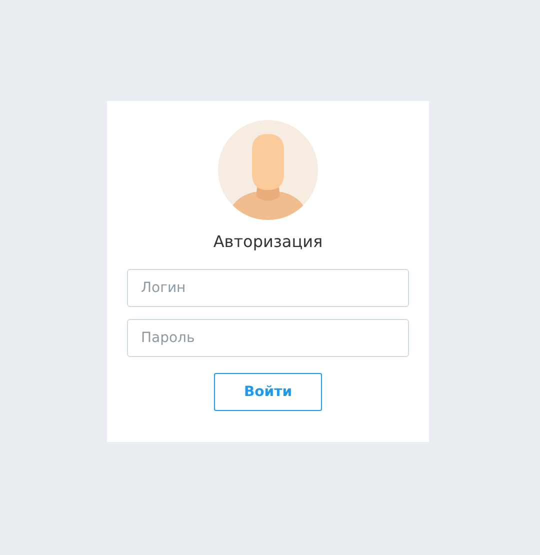 The height and width of the screenshot is (555, 540). I want to click on login-field: Логин, so click(268, 288).